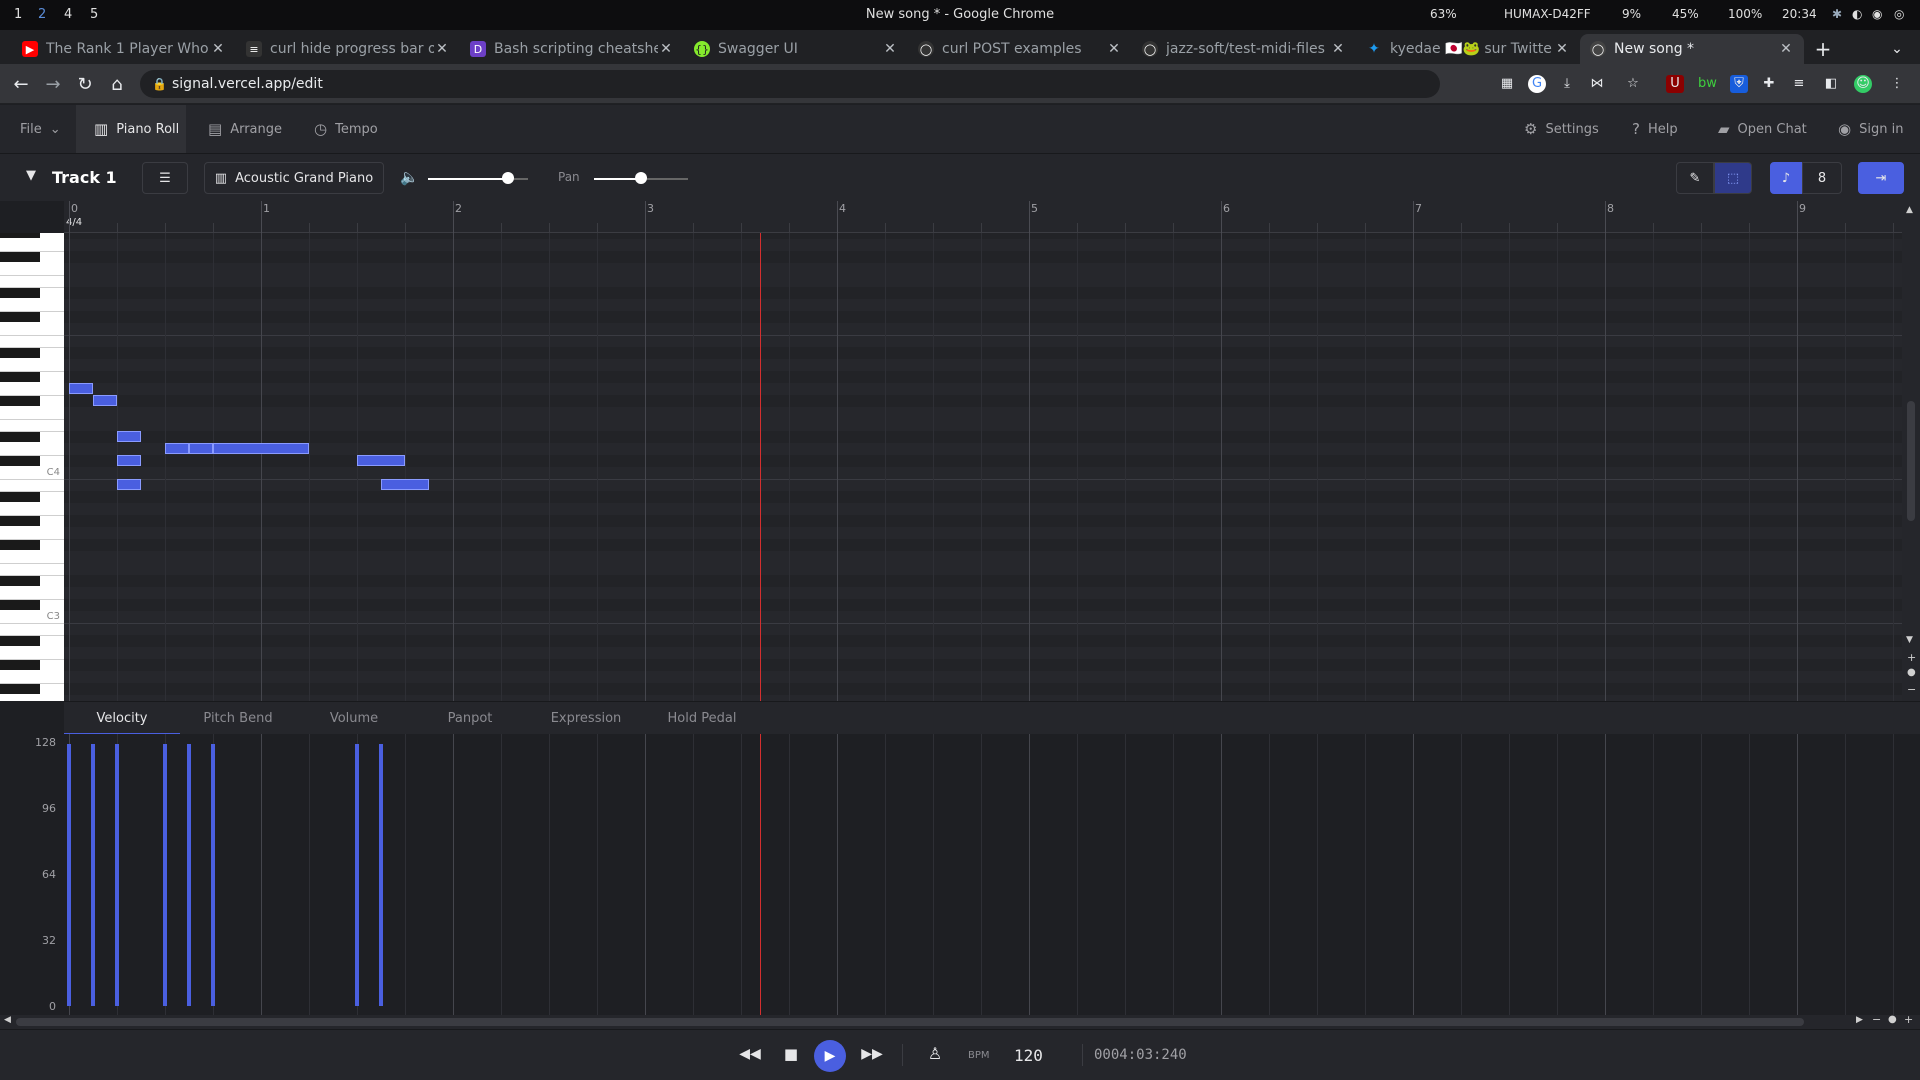 This screenshot has width=1920, height=1080. Describe the element at coordinates (1799, 84) in the screenshot. I see `queue-icon: ≡` at that location.